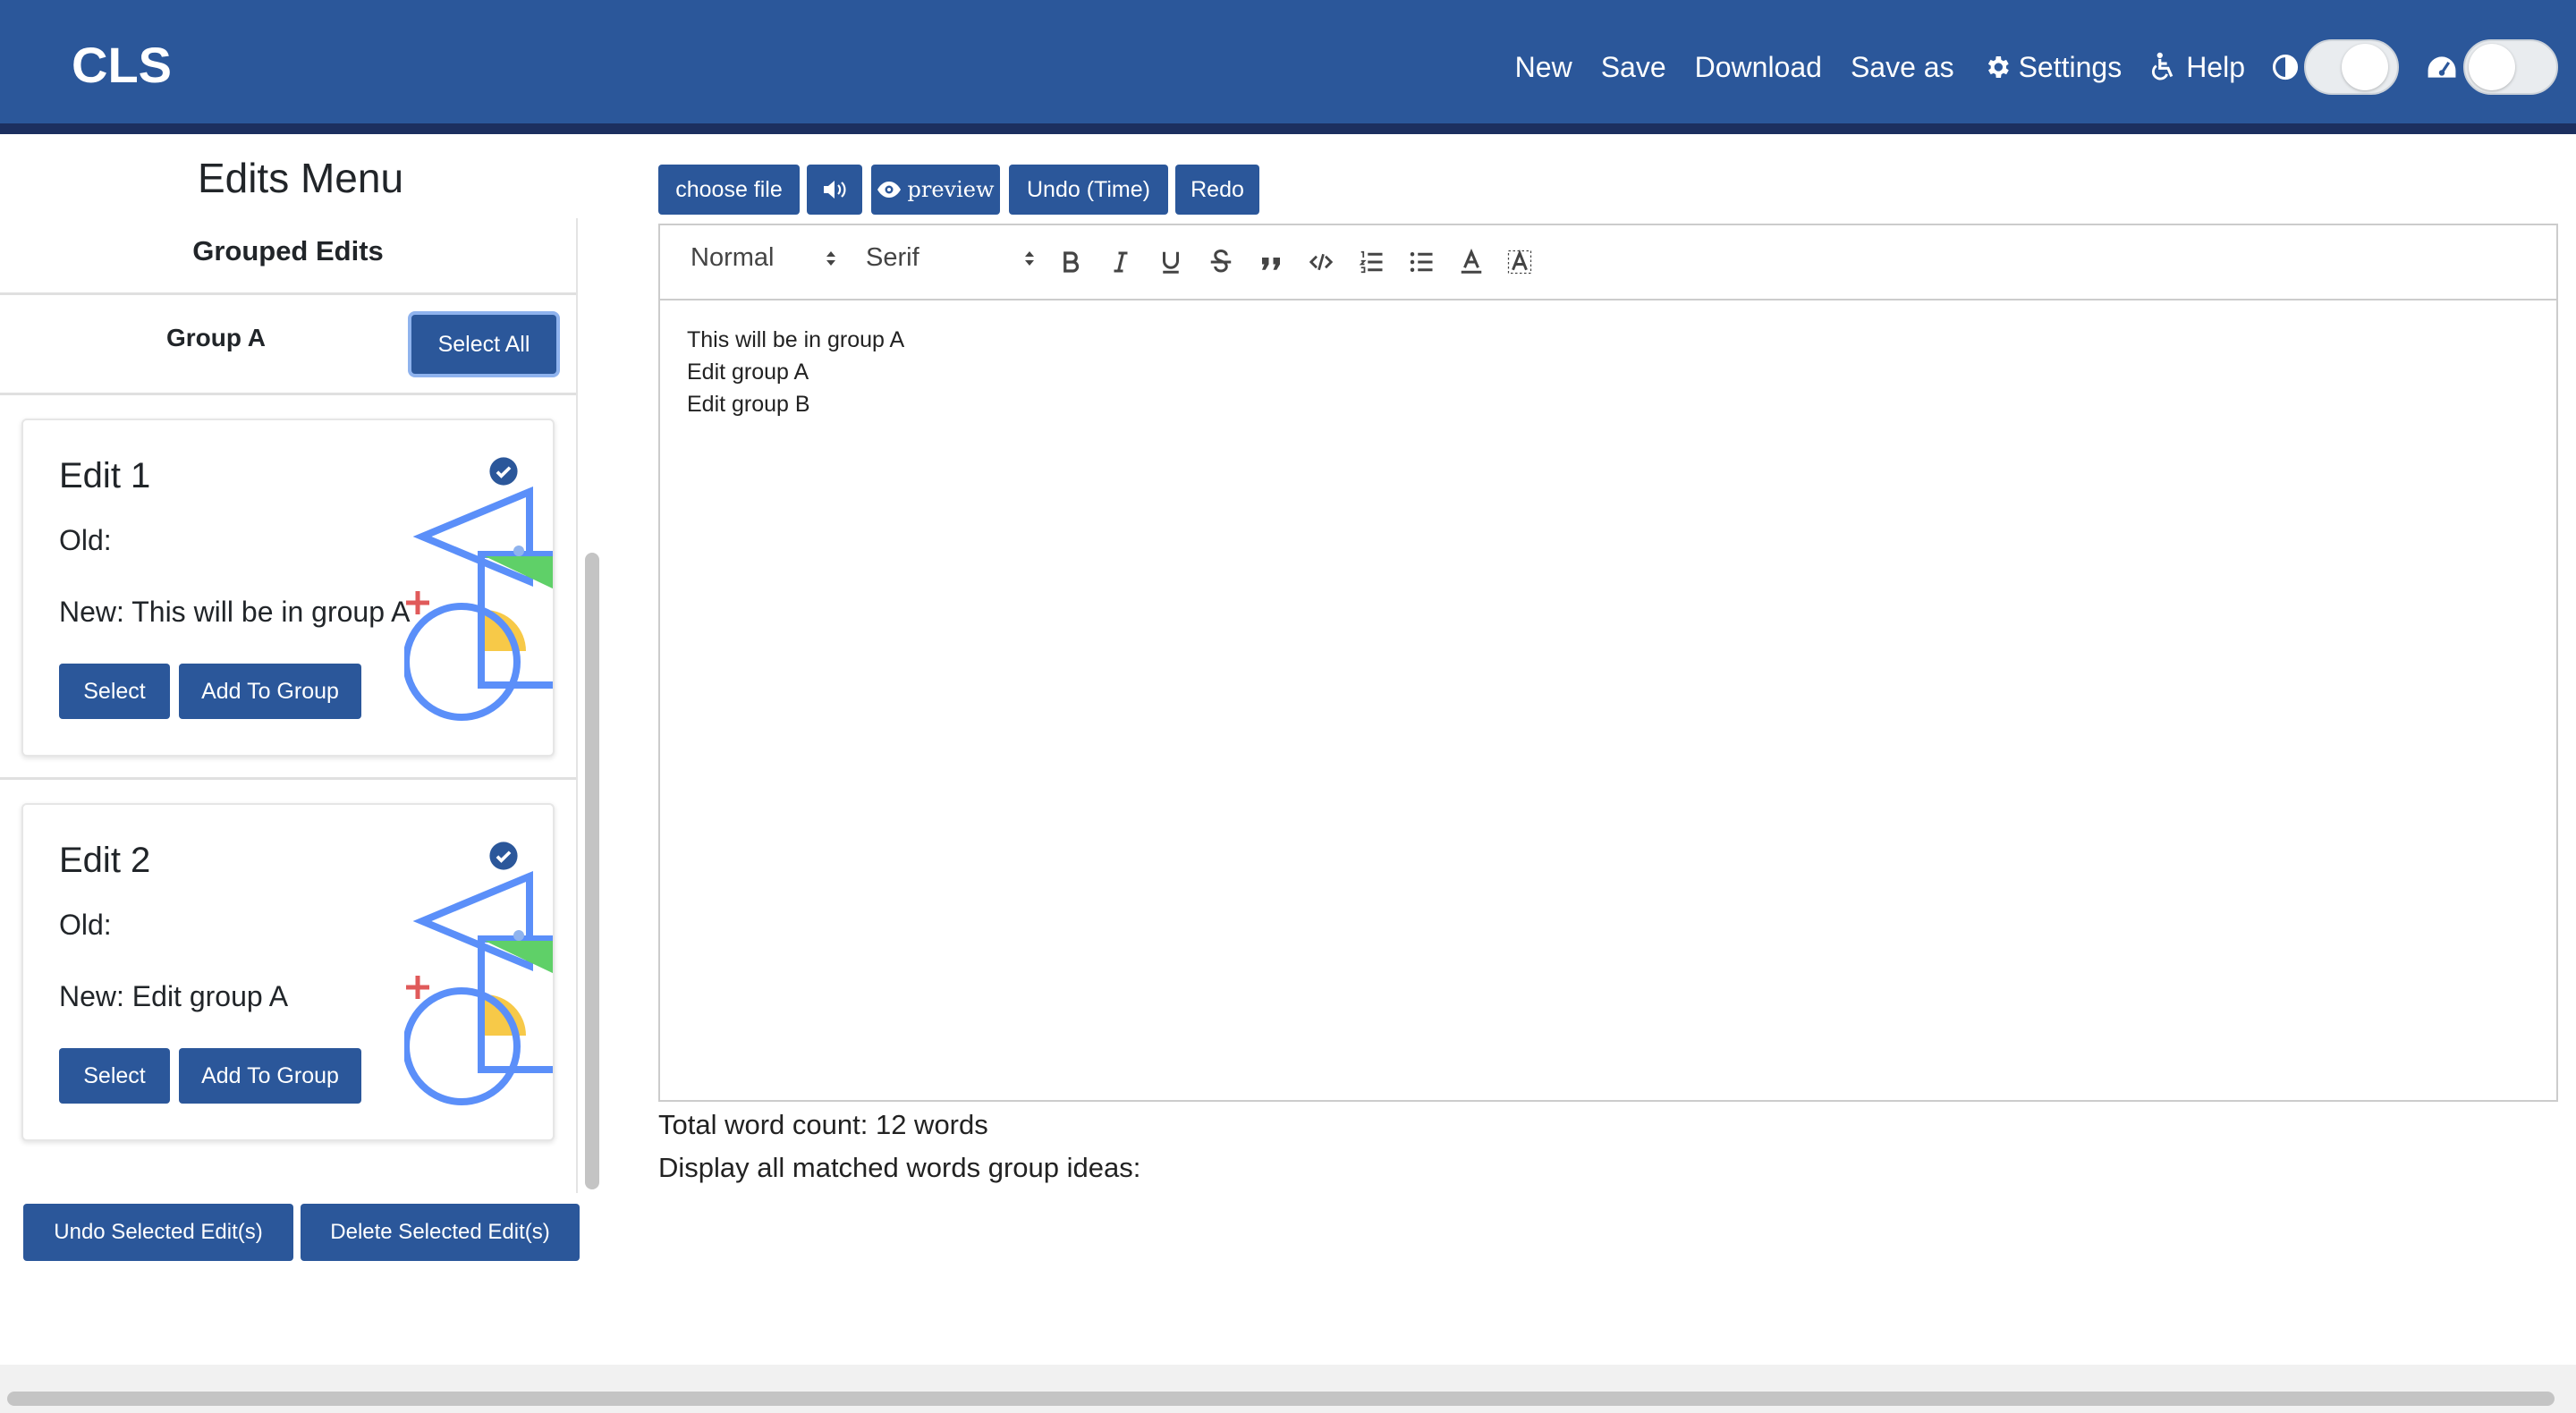 Image resolution: width=2576 pixels, height=1413 pixels. What do you see at coordinates (1070, 264) in the screenshot?
I see `bold-icon` at bounding box center [1070, 264].